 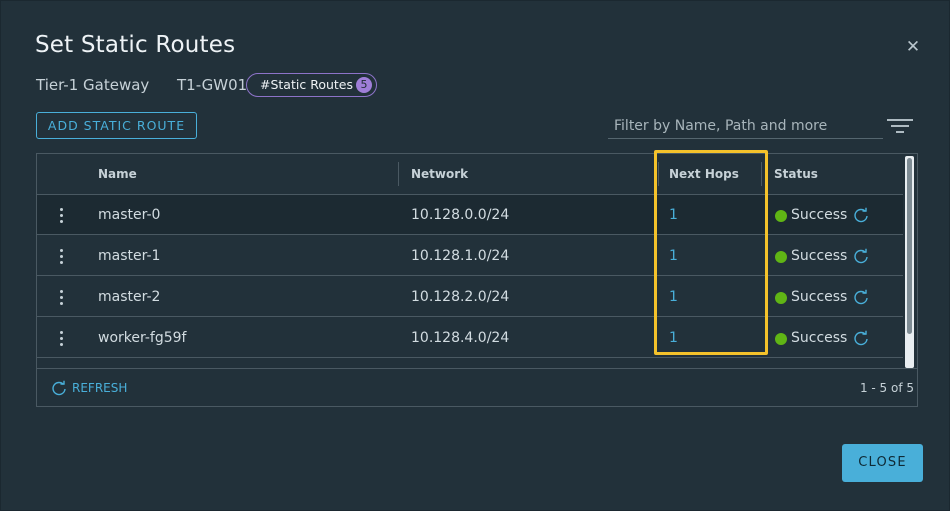 What do you see at coordinates (212, 85) in the screenshot?
I see `gateway-name: T1-GW01` at bounding box center [212, 85].